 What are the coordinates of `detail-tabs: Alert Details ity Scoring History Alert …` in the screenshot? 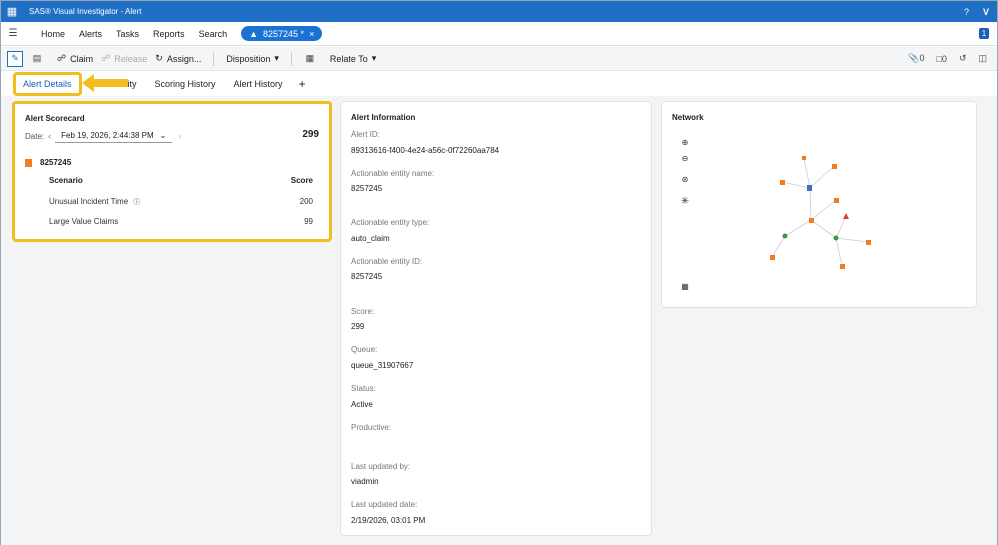 It's located at (499, 83).